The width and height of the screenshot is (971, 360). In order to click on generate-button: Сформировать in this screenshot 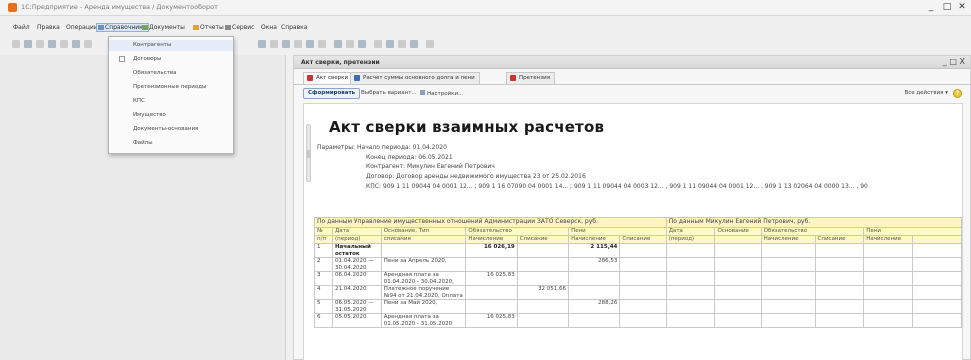, I will do `click(332, 93)`.